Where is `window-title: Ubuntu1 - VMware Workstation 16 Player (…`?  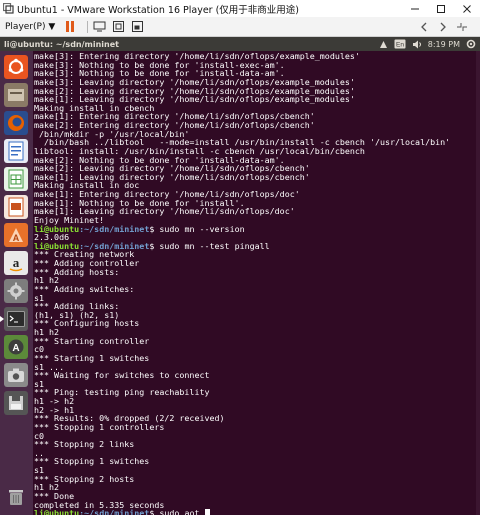 window-title: Ubuntu1 - VMware Workstation 16 Player (… is located at coordinates (158, 10).